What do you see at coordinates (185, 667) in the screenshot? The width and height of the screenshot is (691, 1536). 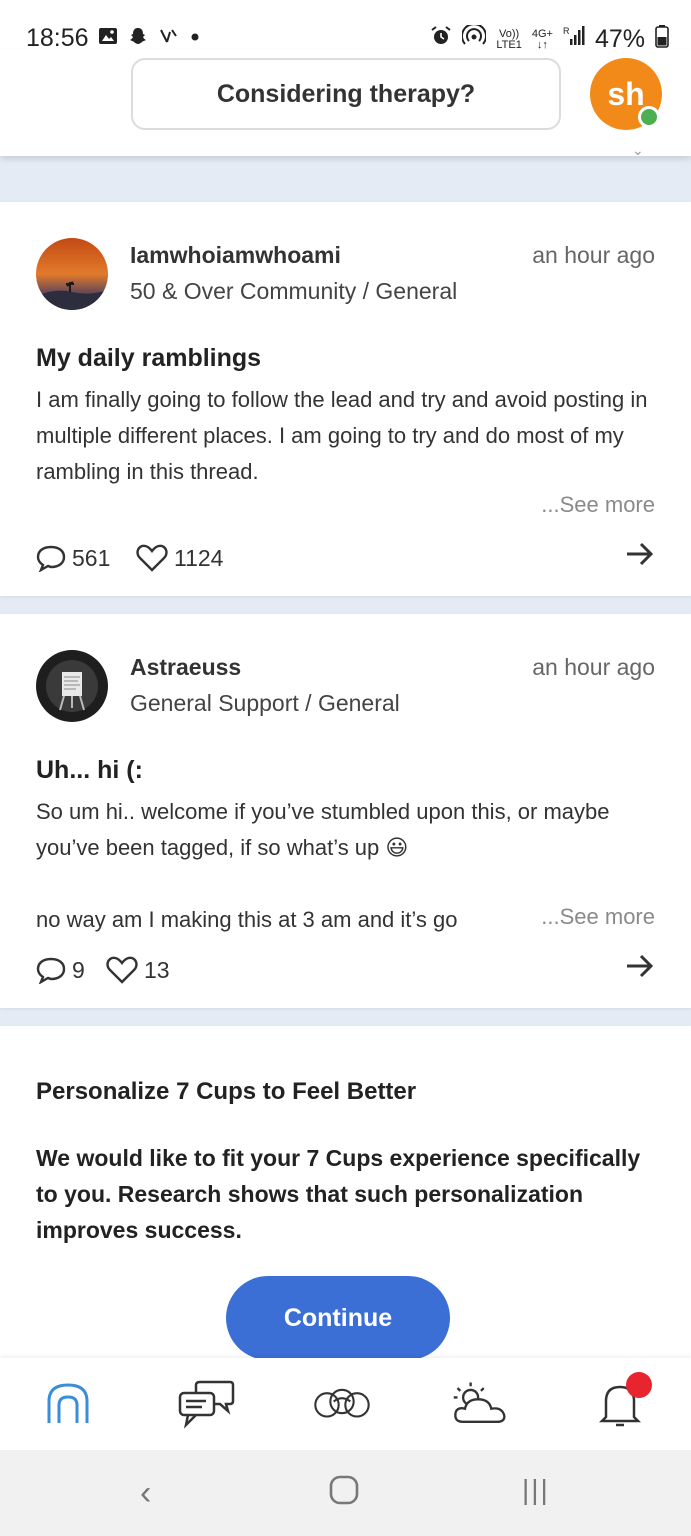 I see `post-username: Astraeuss` at bounding box center [185, 667].